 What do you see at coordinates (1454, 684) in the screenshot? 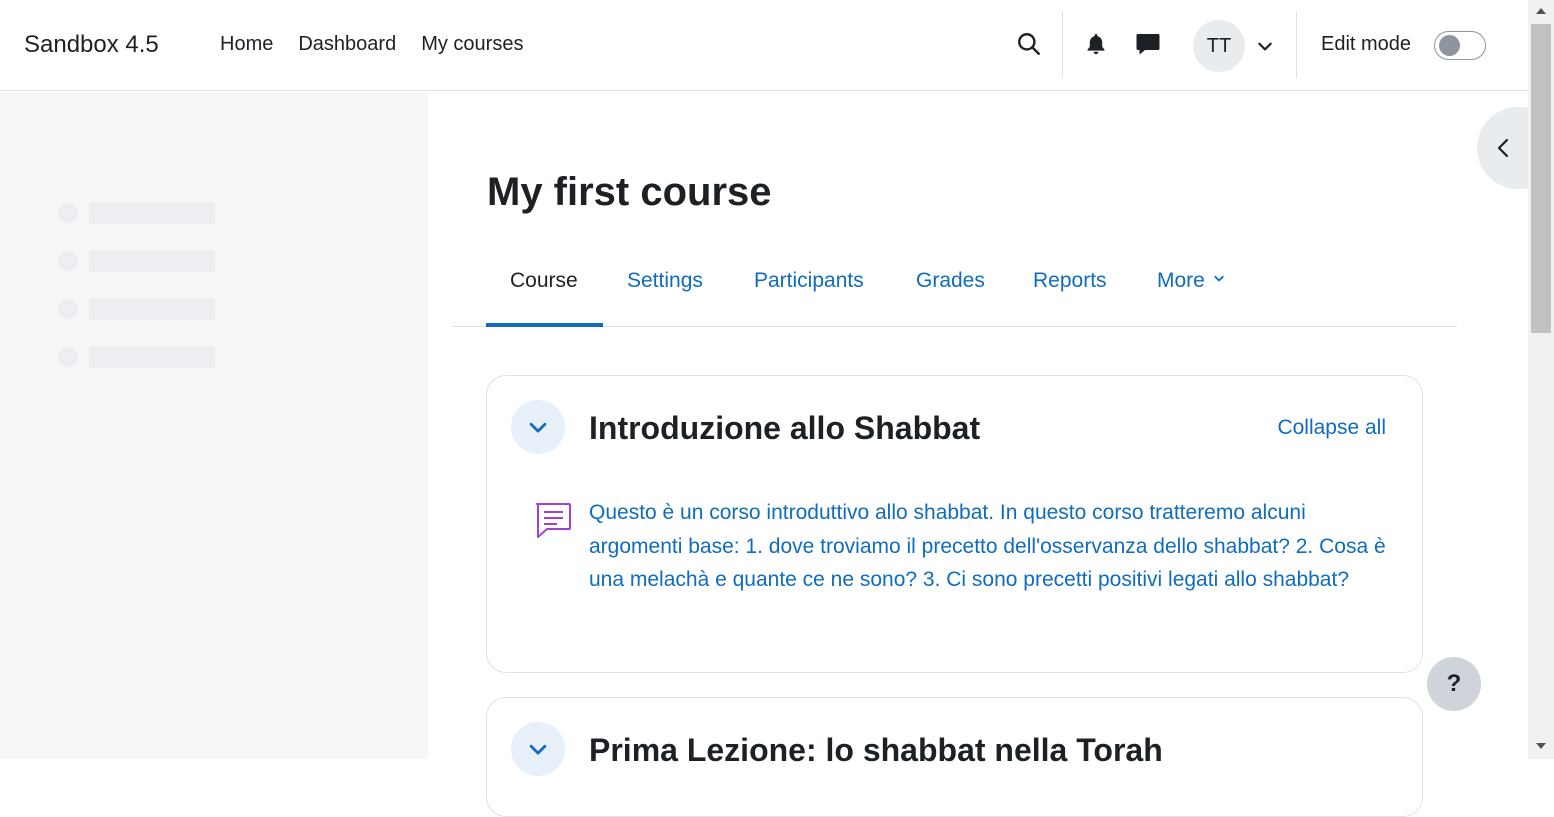
I see `help-button: ?` at bounding box center [1454, 684].